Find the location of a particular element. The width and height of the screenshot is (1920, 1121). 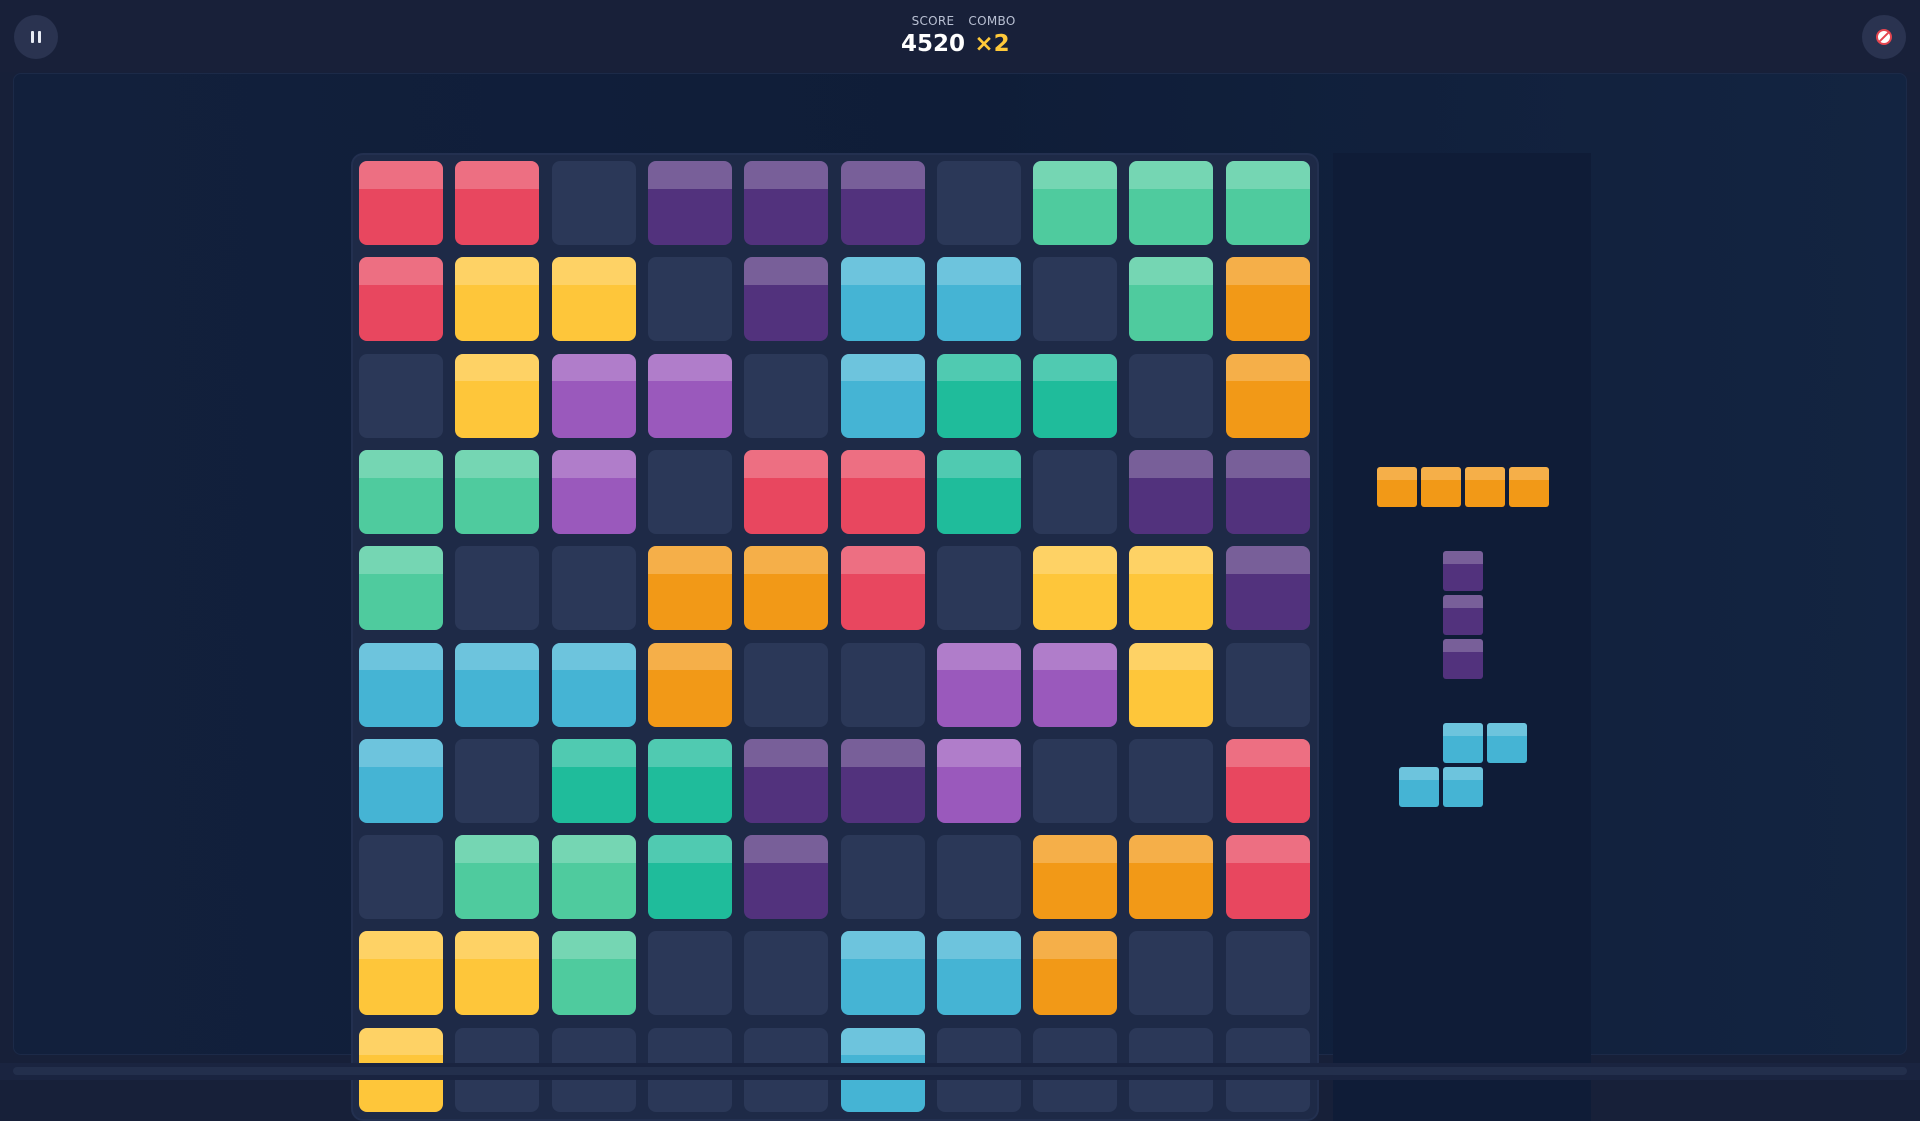

bottom-bar is located at coordinates (960, 1071).